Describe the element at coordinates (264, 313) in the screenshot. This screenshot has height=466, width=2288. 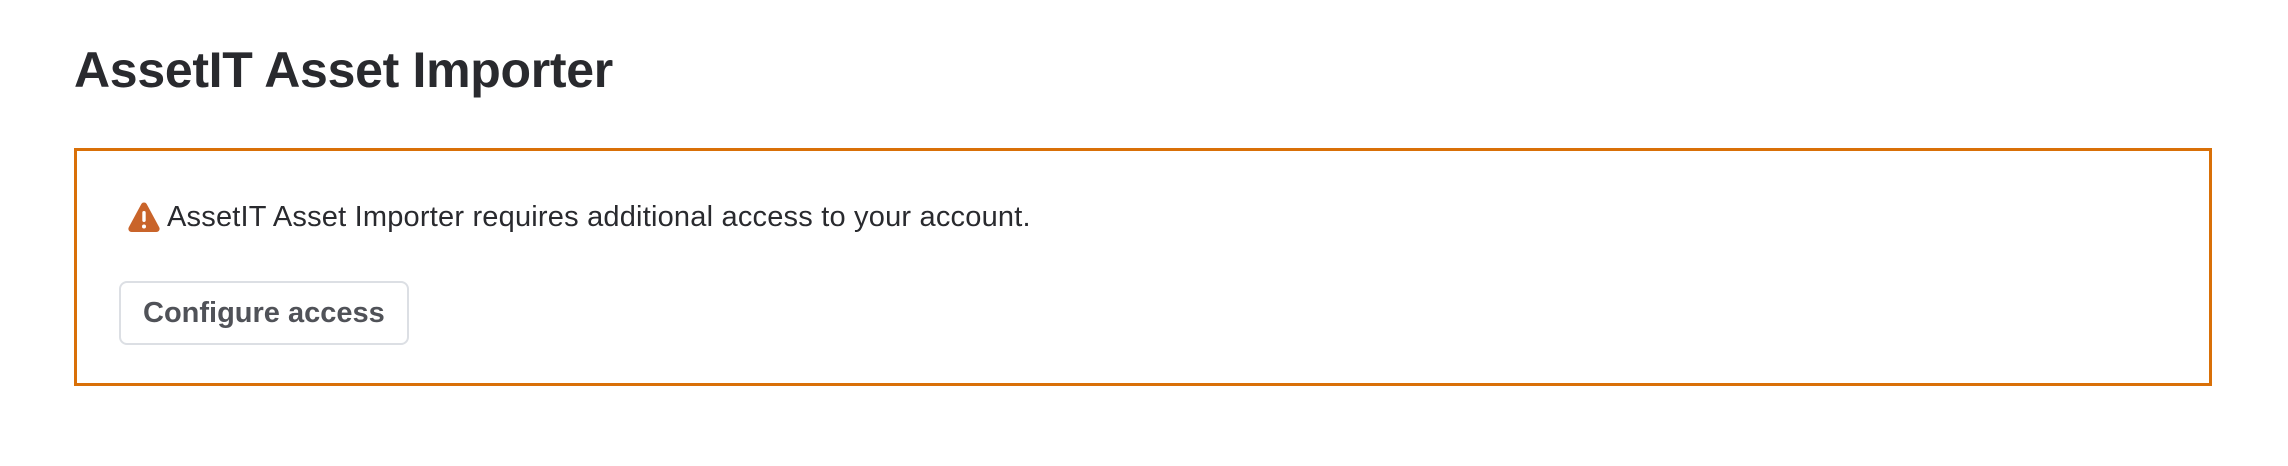
I see `configure-access-button: Configure access` at that location.